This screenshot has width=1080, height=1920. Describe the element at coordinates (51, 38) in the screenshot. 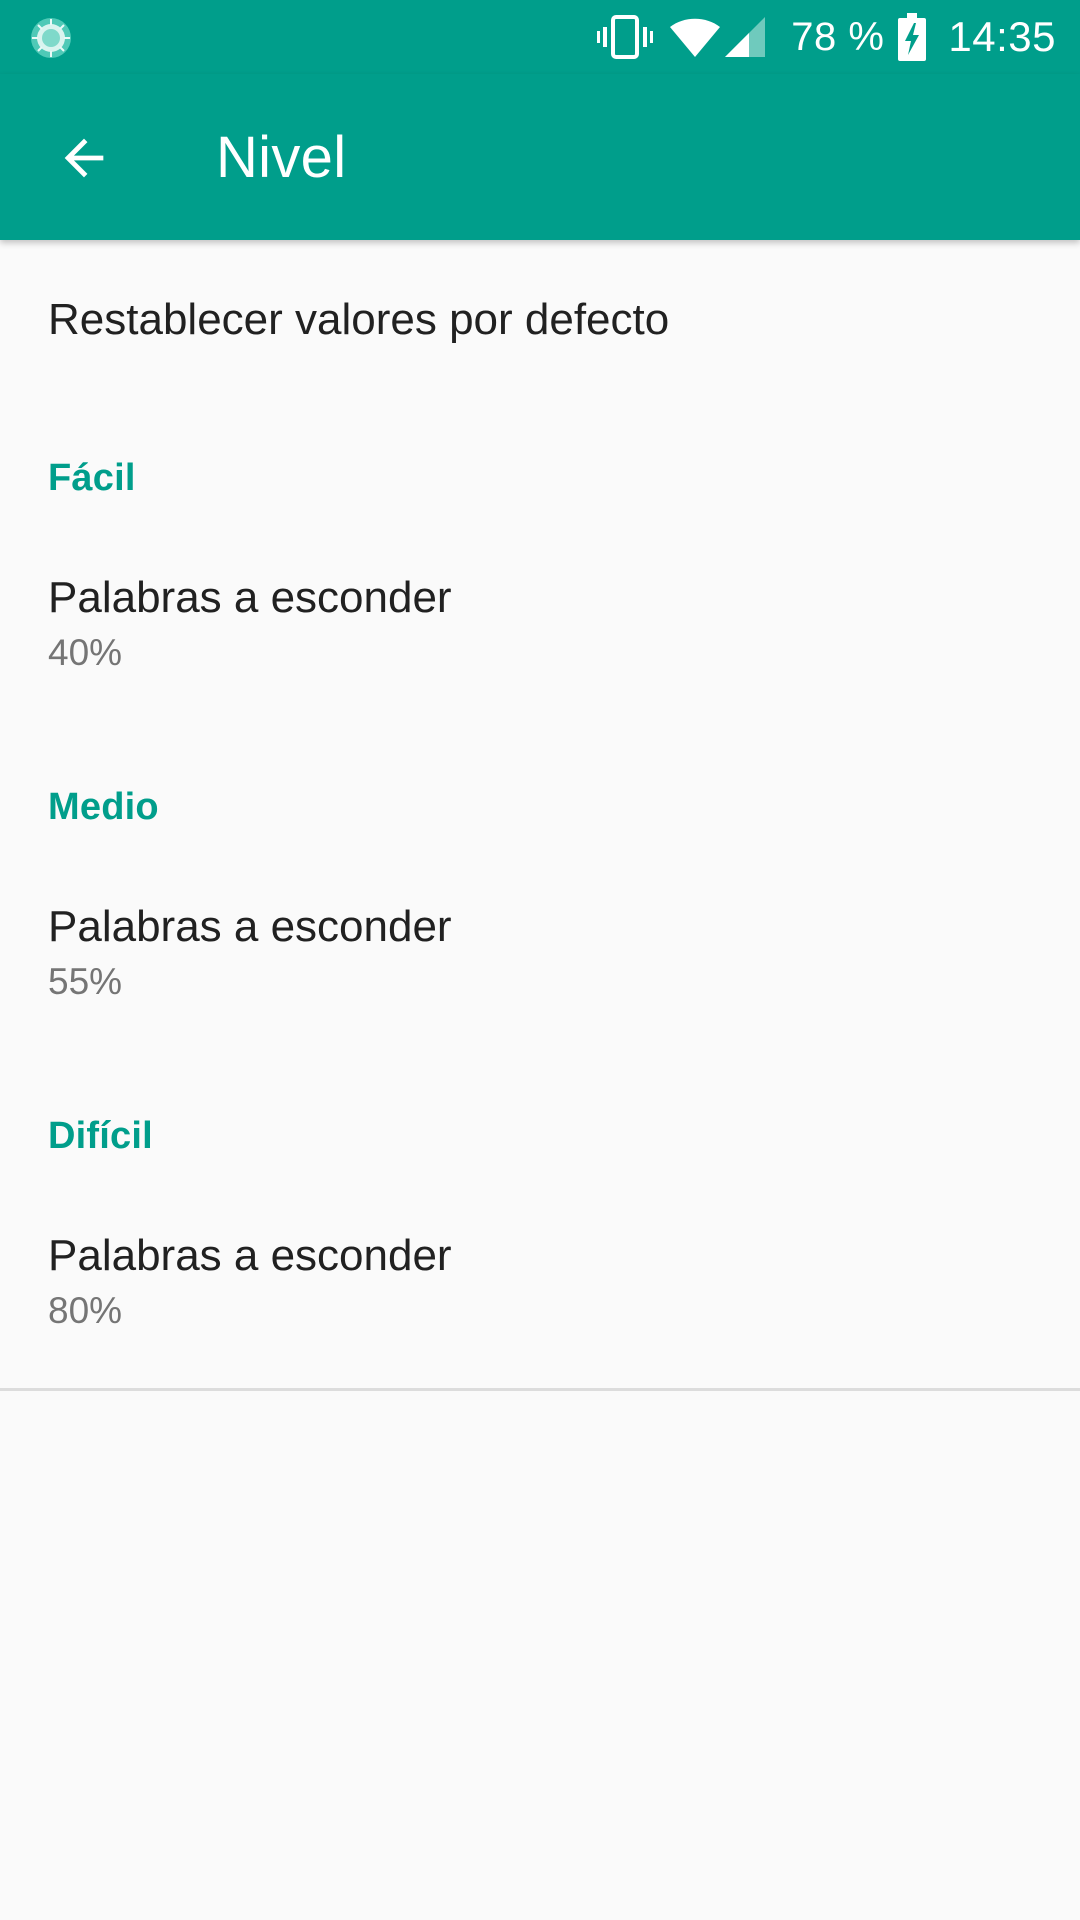

I see `notification-app-icon` at that location.